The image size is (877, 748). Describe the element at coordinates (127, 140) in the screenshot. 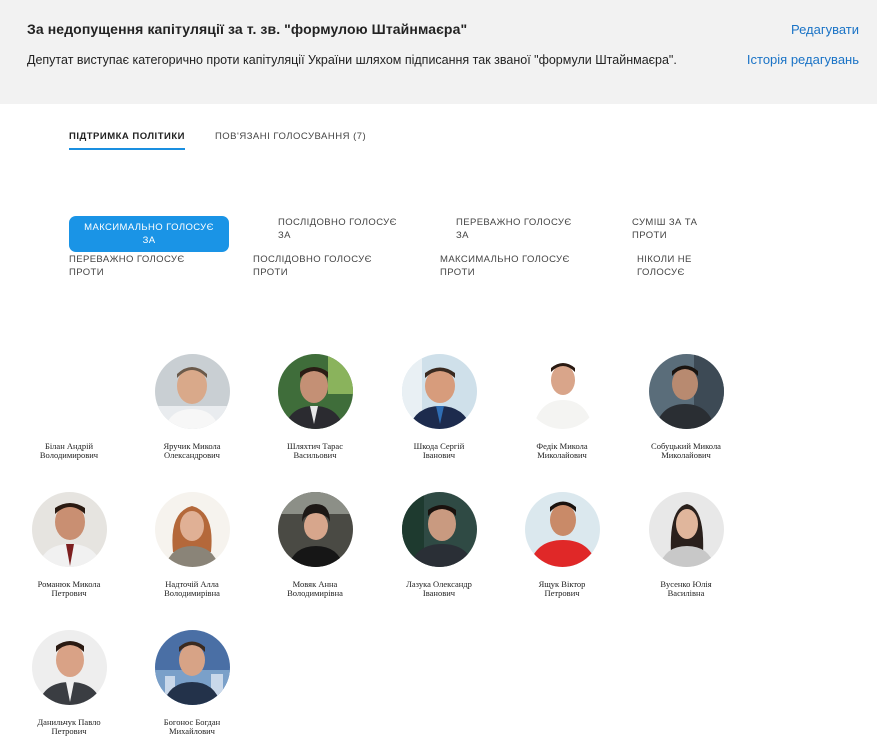

I see `tab-policy-support: ПІДТРИМКА ПОЛІТИКИ` at that location.